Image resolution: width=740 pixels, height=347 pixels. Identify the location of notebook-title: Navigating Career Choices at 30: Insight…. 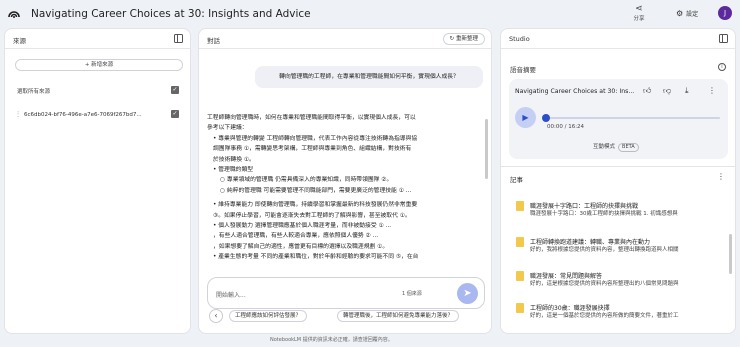
(171, 14).